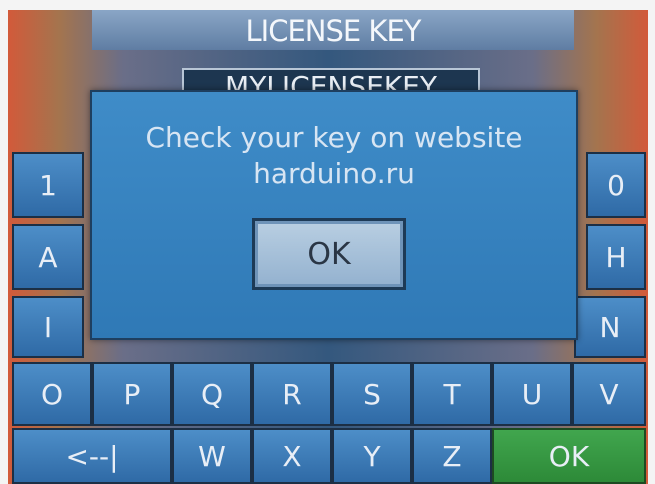  Describe the element at coordinates (334, 137) in the screenshot. I see `dialog-message-line1: Check your key on website` at that location.